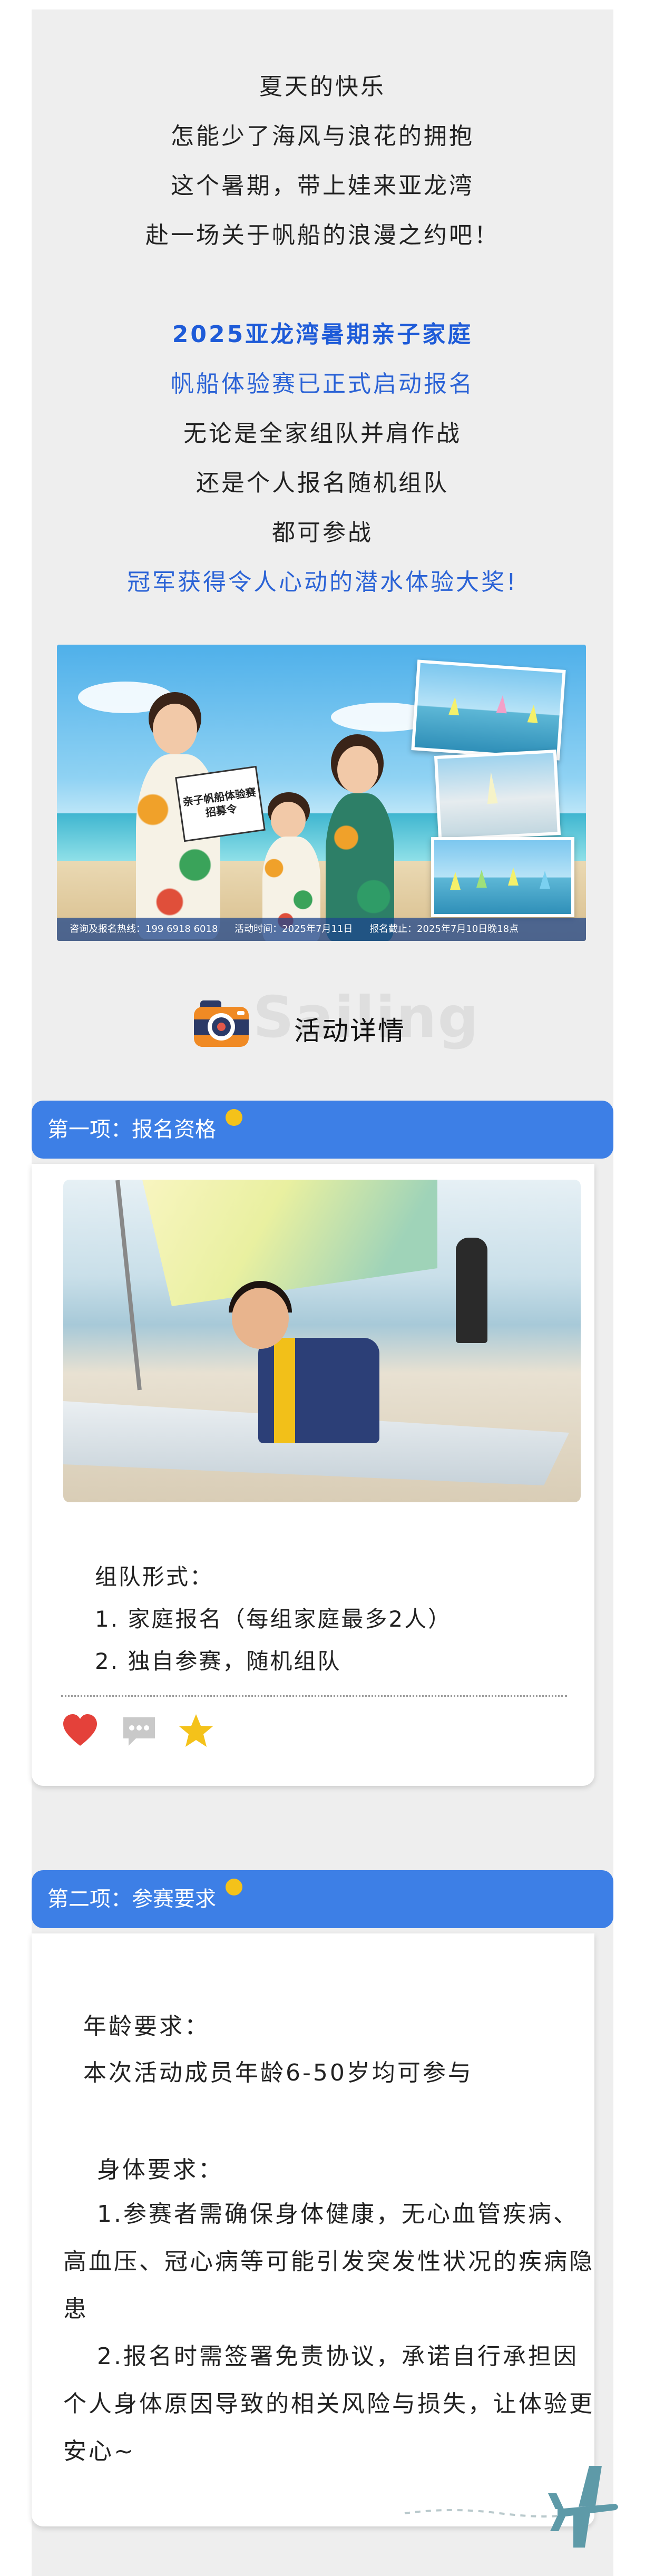  I want to click on section-heading: Sailing 活动详情, so click(322, 1021).